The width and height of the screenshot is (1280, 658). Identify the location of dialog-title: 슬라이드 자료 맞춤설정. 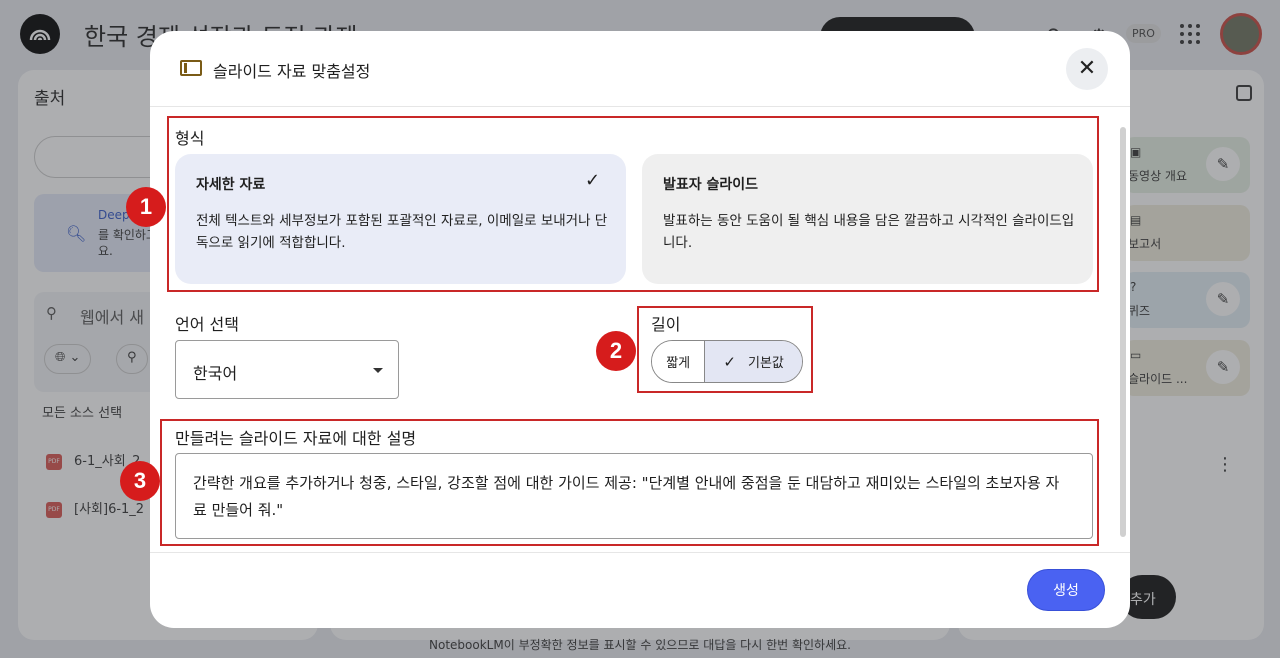
(292, 71).